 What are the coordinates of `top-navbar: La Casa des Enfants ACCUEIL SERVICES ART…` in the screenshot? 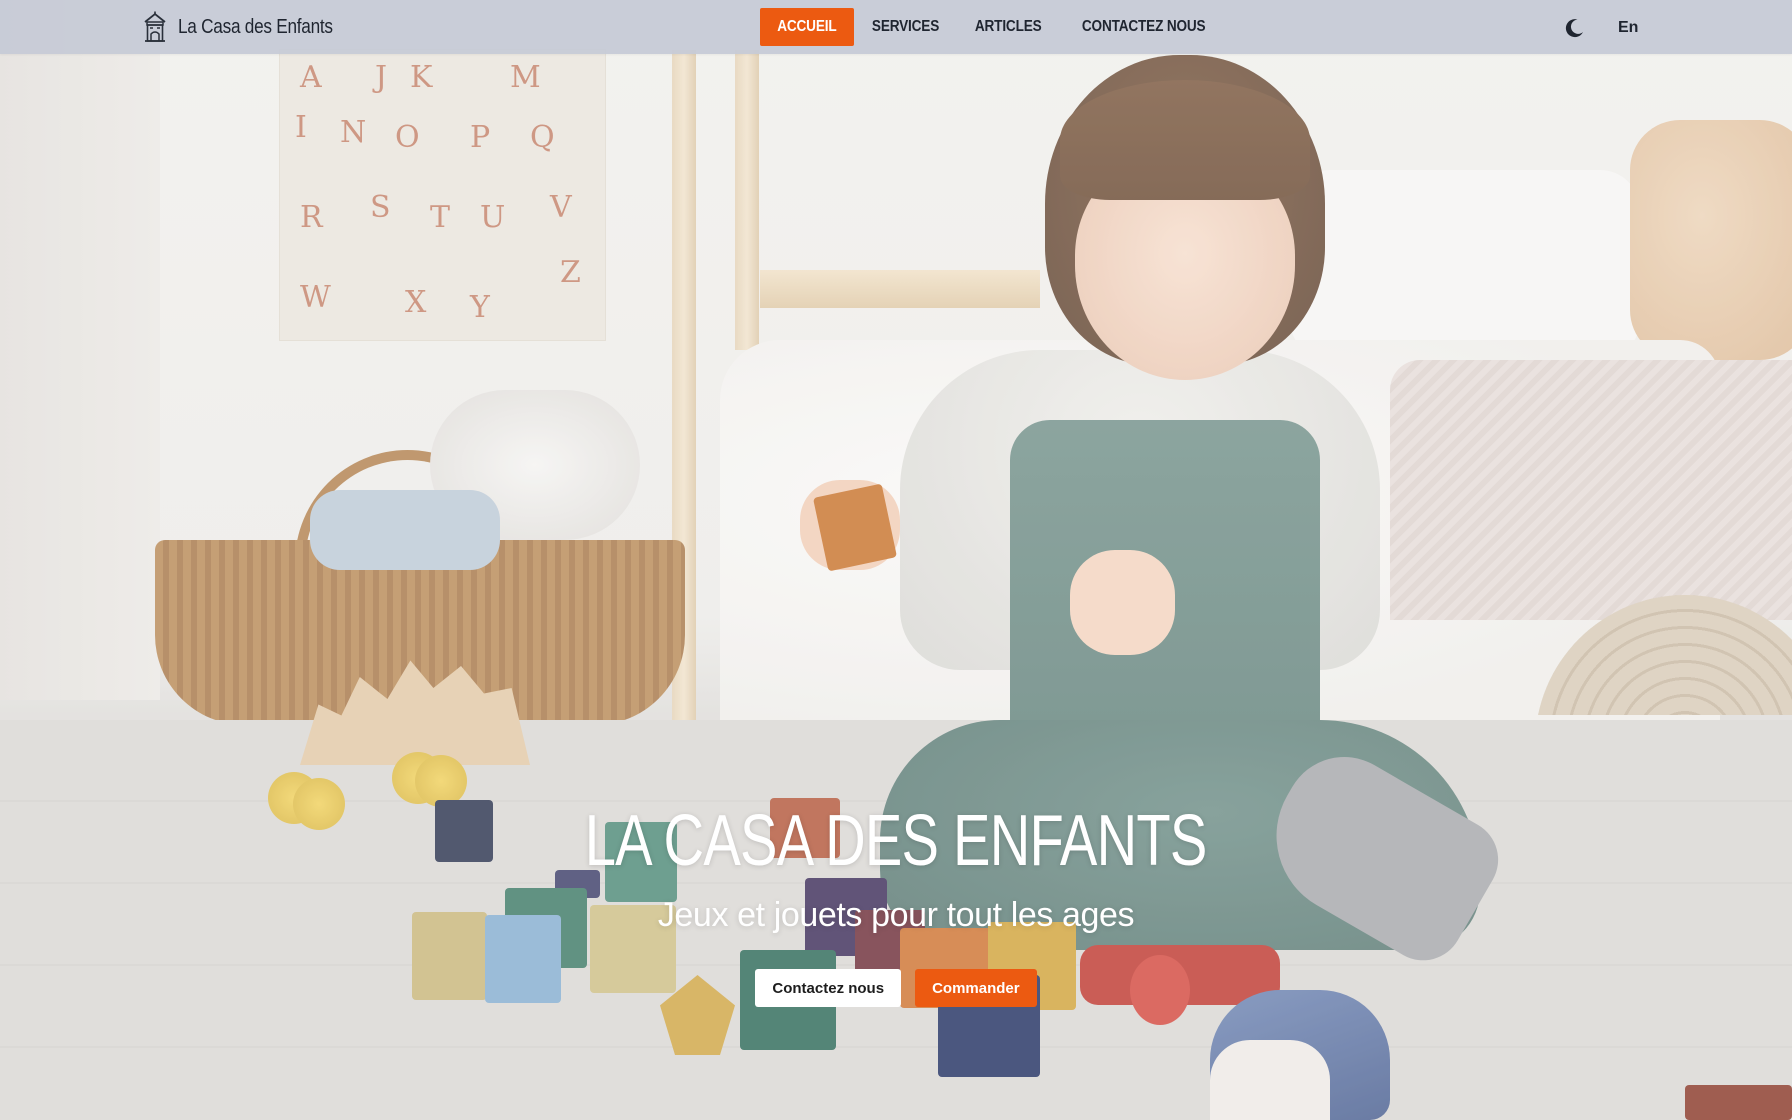 It's located at (896, 27).